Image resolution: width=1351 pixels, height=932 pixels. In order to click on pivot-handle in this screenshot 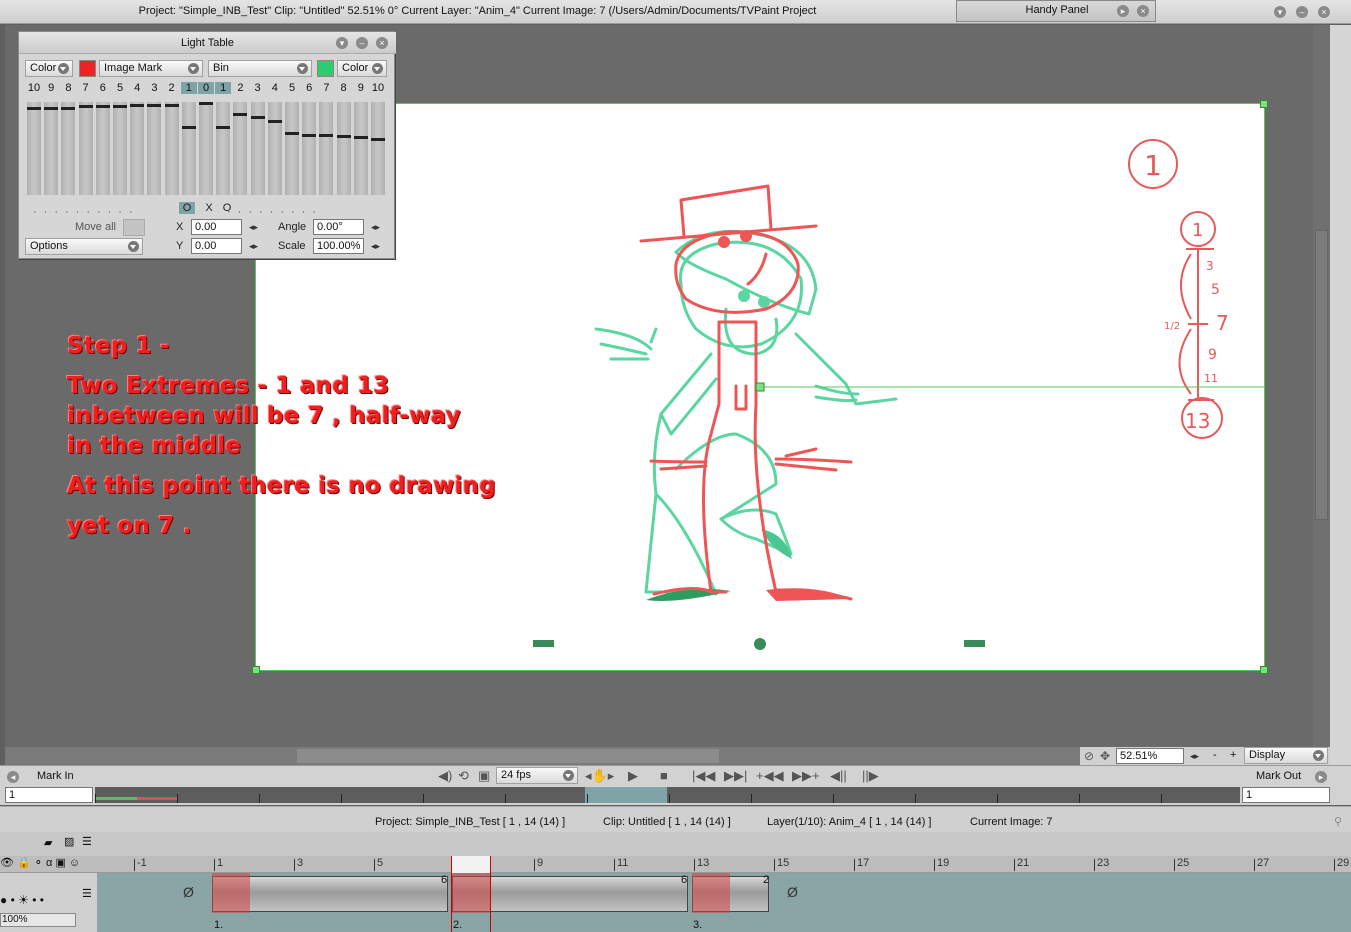, I will do `click(760, 387)`.